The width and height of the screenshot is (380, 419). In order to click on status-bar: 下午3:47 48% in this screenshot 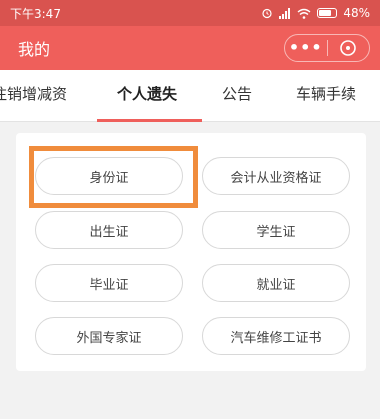, I will do `click(190, 13)`.